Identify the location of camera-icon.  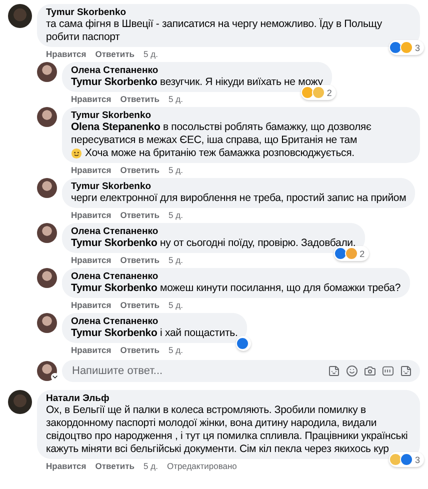
(370, 371).